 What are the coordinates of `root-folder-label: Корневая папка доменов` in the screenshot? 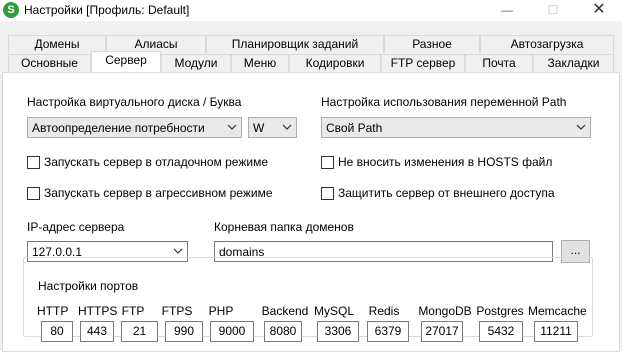 It's located at (284, 227).